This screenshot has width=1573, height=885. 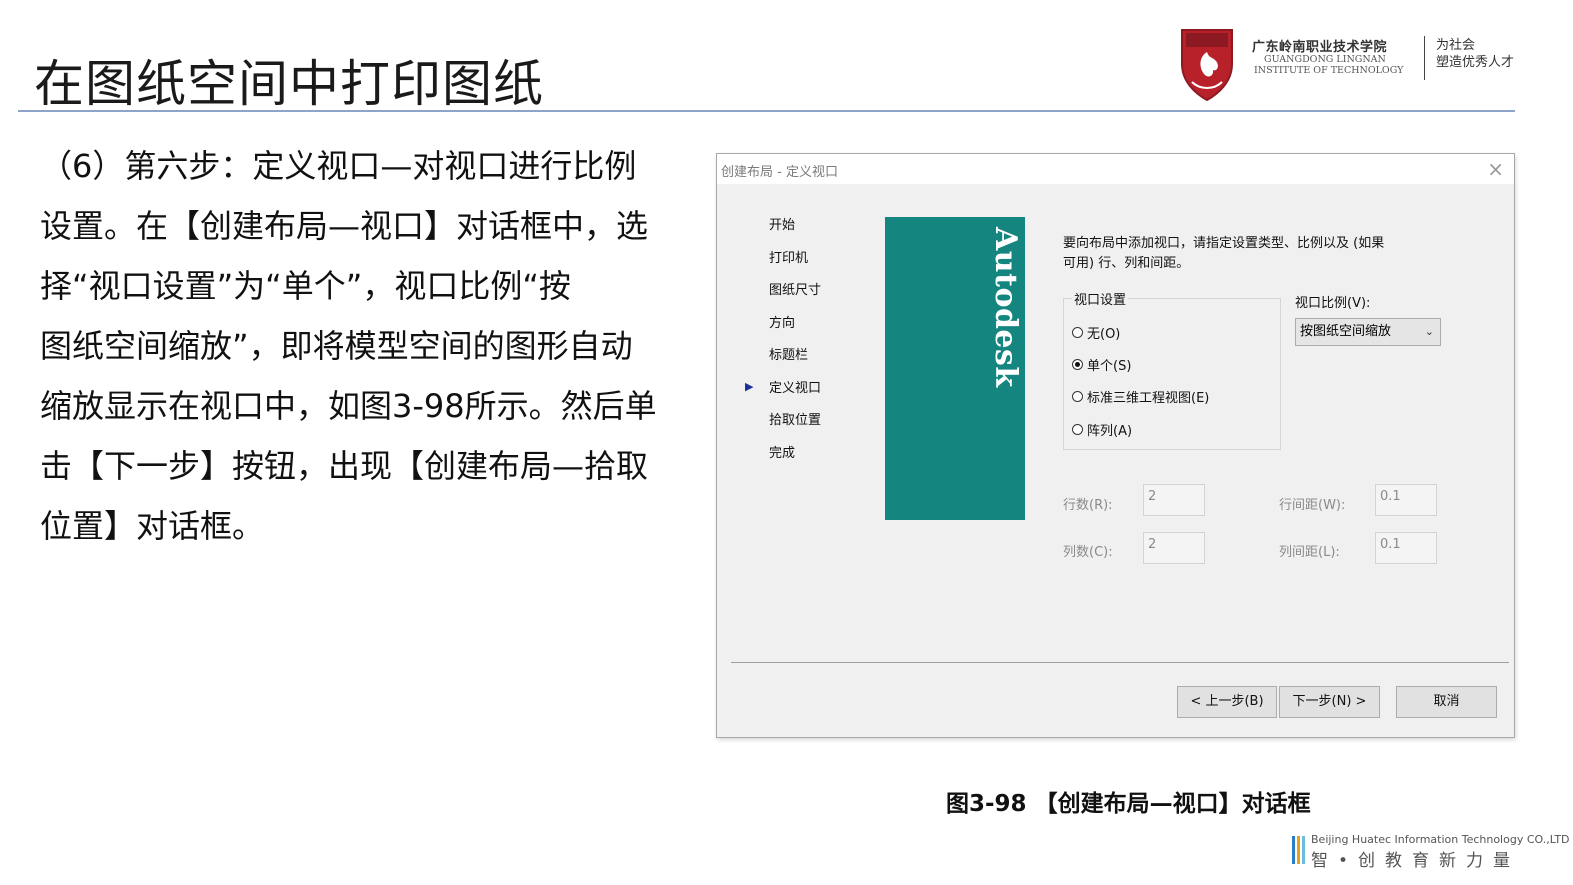 What do you see at coordinates (1475, 54) in the screenshot?
I see `school-slogan: 为社会 塑造优秀人才` at bounding box center [1475, 54].